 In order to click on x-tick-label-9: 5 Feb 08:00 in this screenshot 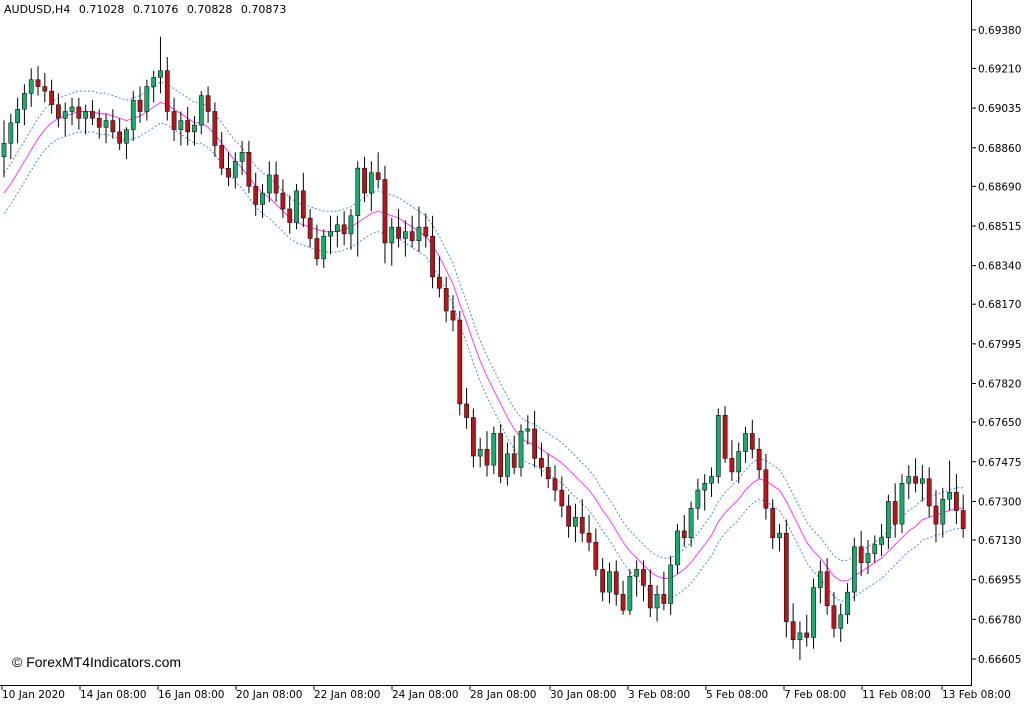, I will do `click(737, 695)`.